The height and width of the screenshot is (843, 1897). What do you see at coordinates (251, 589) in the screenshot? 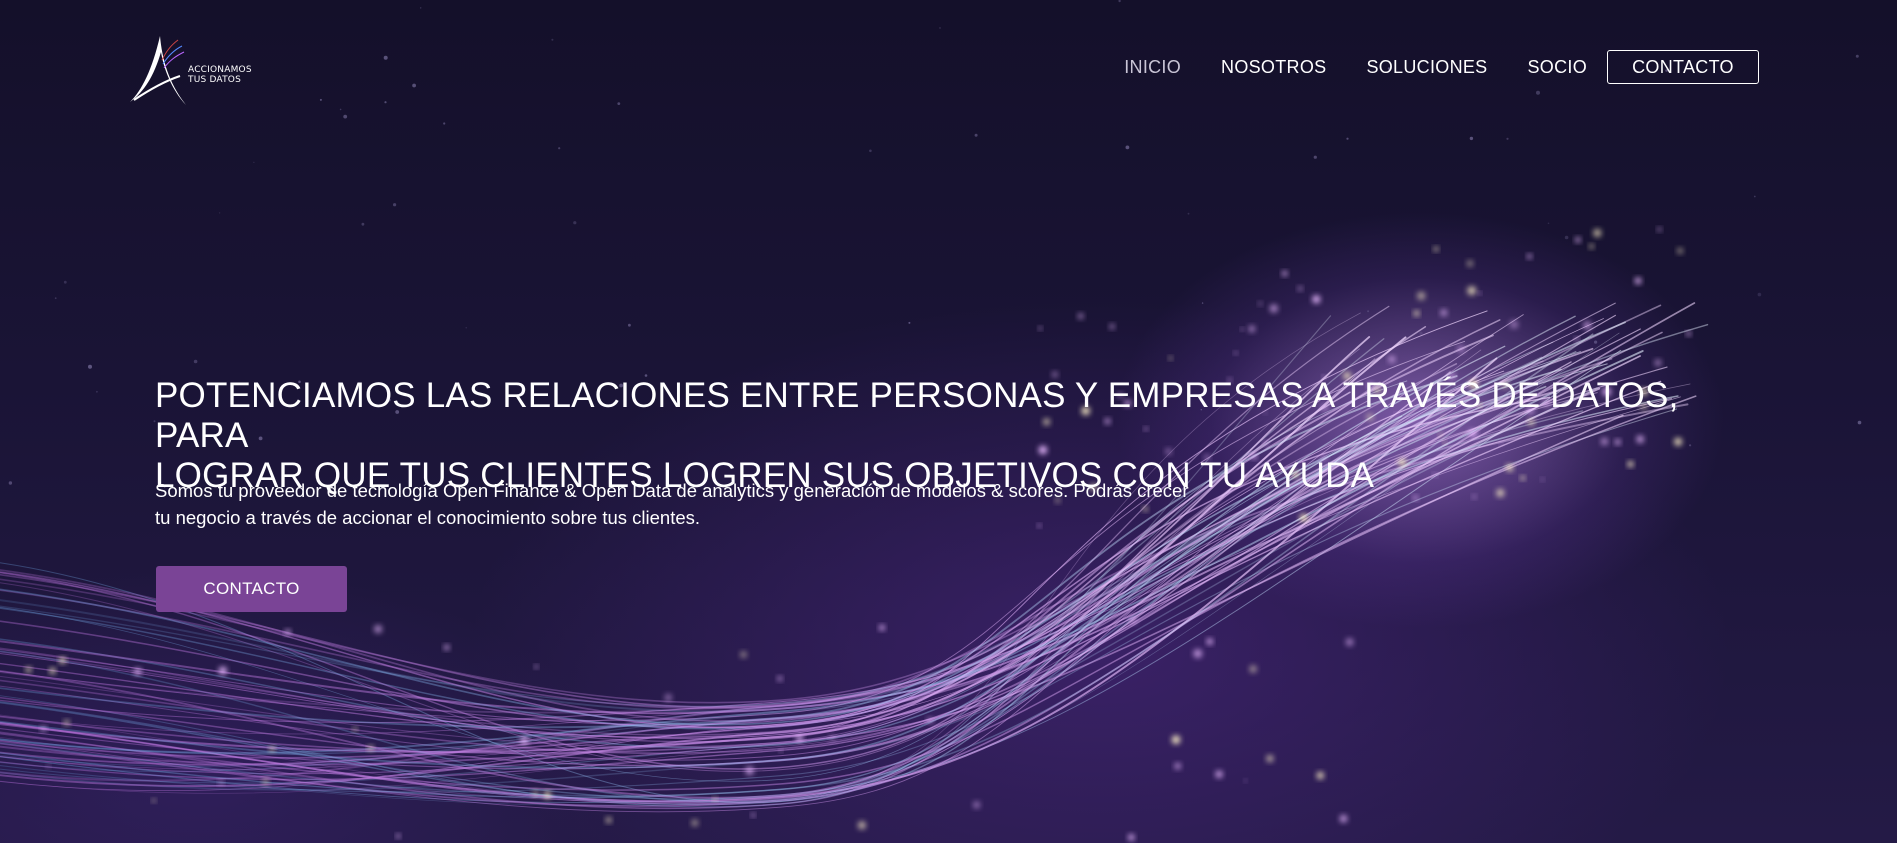
I see `hero-contact-button: CONTACTO` at bounding box center [251, 589].